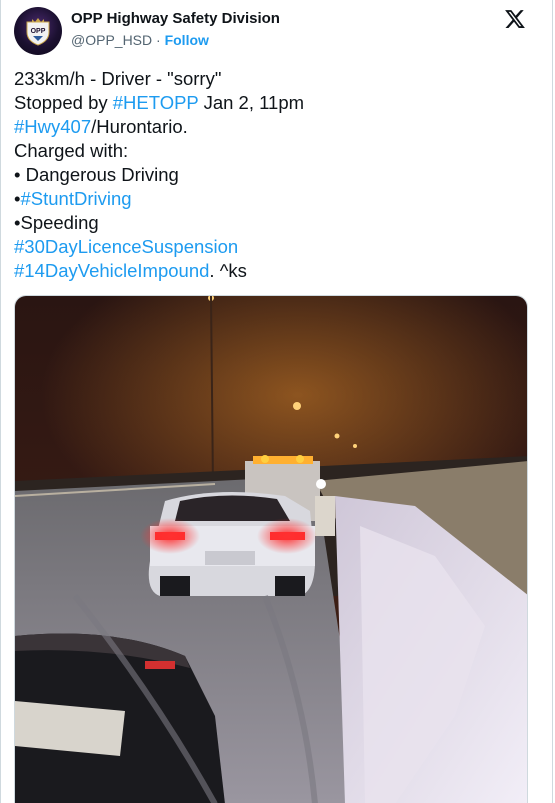 The width and height of the screenshot is (555, 803). What do you see at coordinates (56, 222) in the screenshot?
I see `tweet-line: •Speeding` at bounding box center [56, 222].